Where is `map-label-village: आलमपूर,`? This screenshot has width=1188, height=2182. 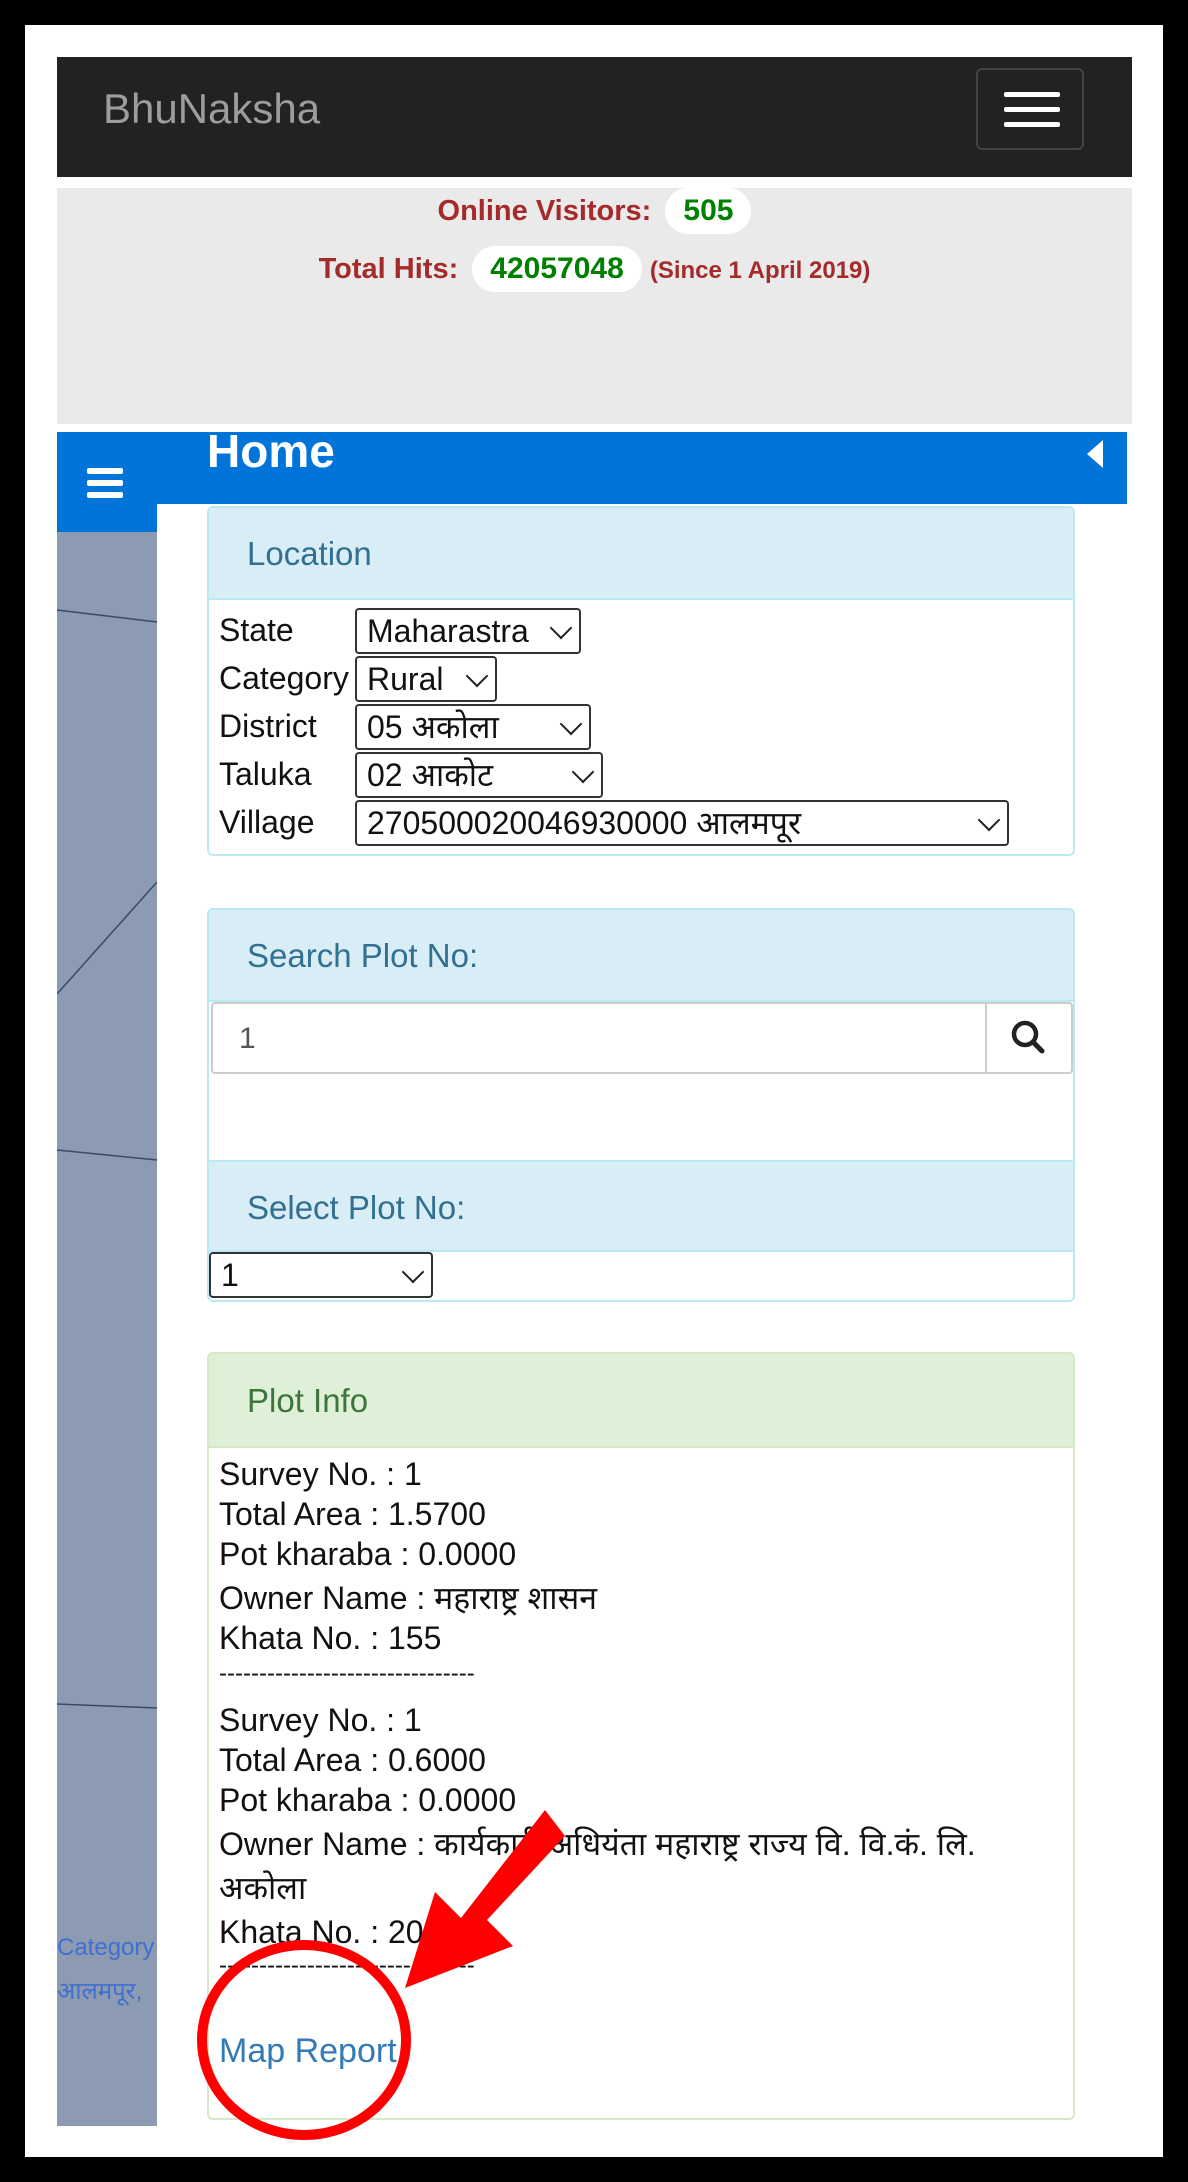
map-label-village: आलमपूर, is located at coordinates (100, 1991).